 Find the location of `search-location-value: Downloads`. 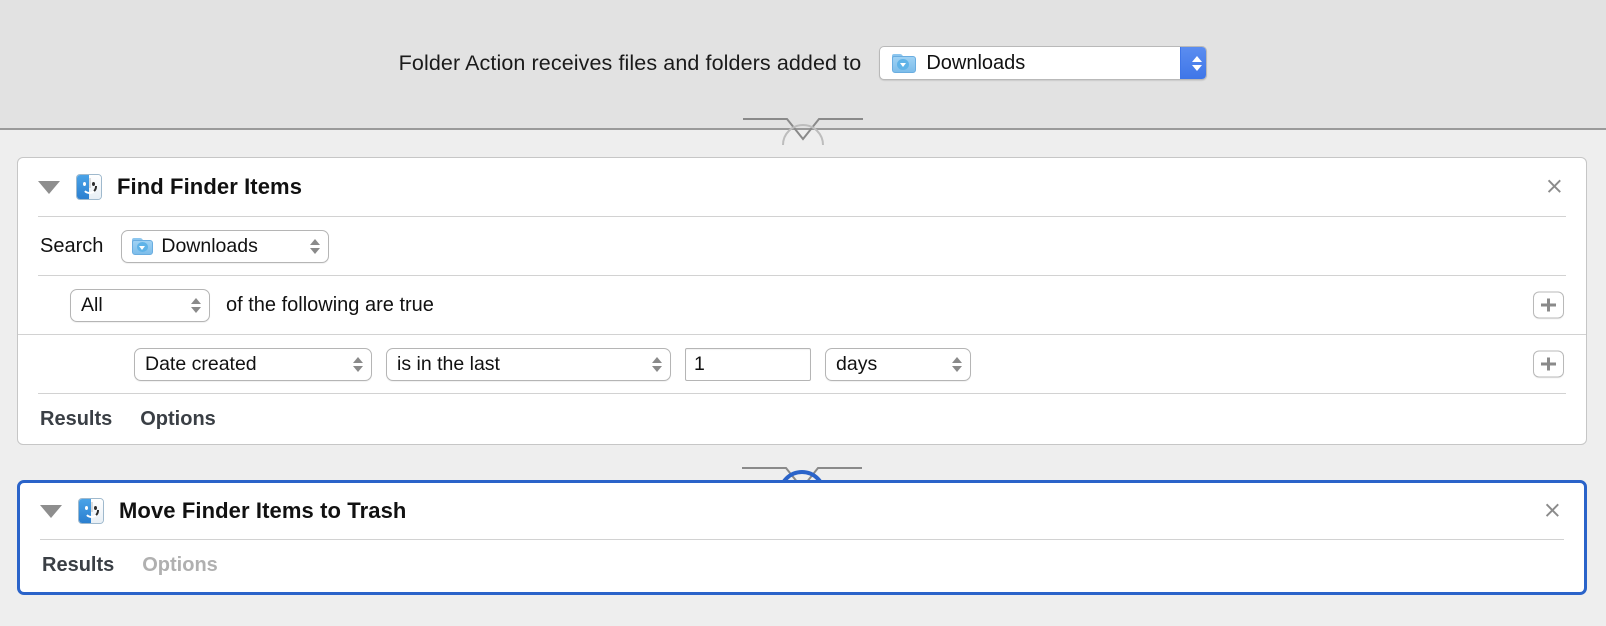

search-location-value: Downloads is located at coordinates (209, 245).